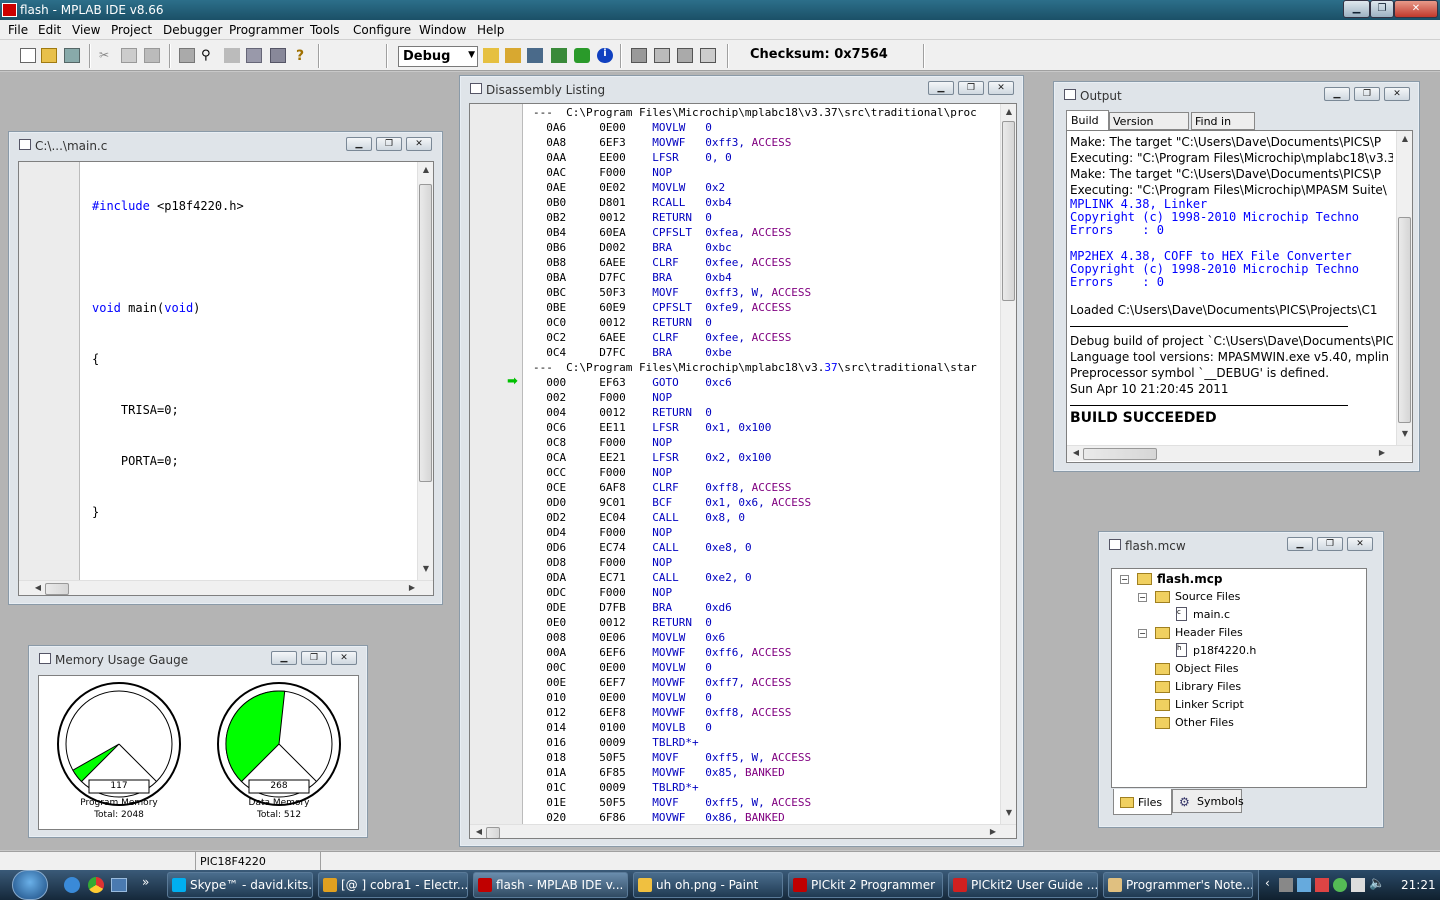  I want to click on show-desktop-icon, so click(119, 885).